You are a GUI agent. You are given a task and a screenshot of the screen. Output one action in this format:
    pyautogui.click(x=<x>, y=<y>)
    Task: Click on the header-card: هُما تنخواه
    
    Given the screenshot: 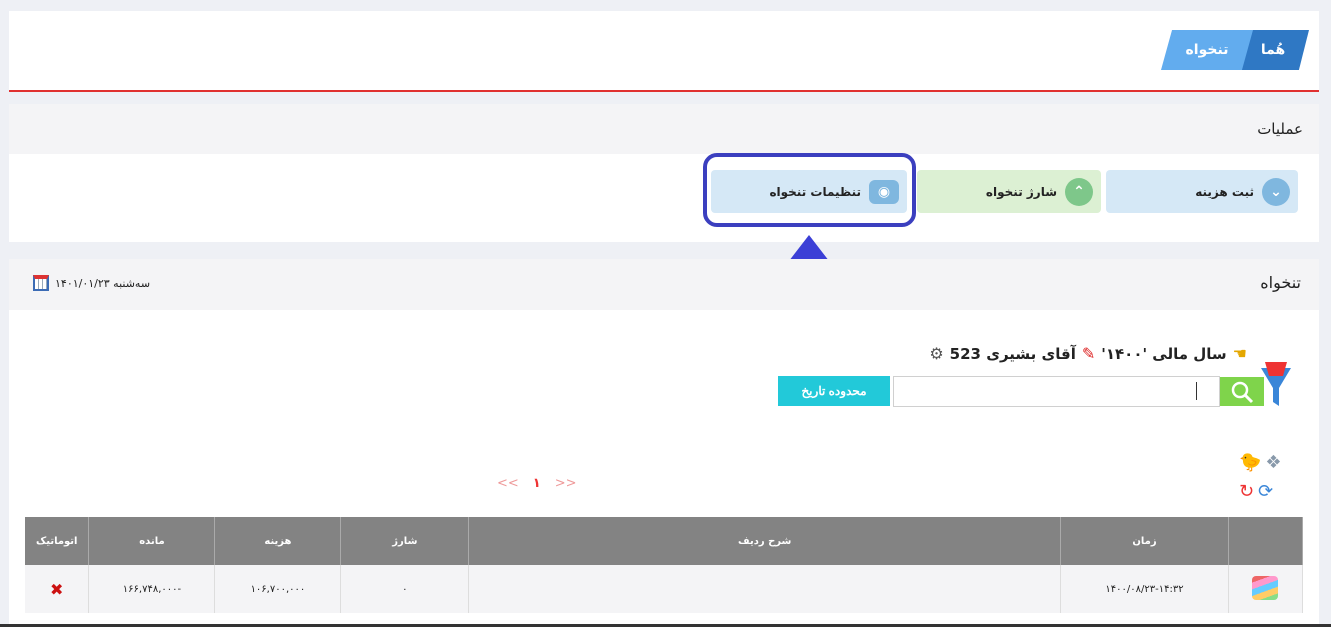 What is the action you would take?
    pyautogui.click(x=664, y=51)
    